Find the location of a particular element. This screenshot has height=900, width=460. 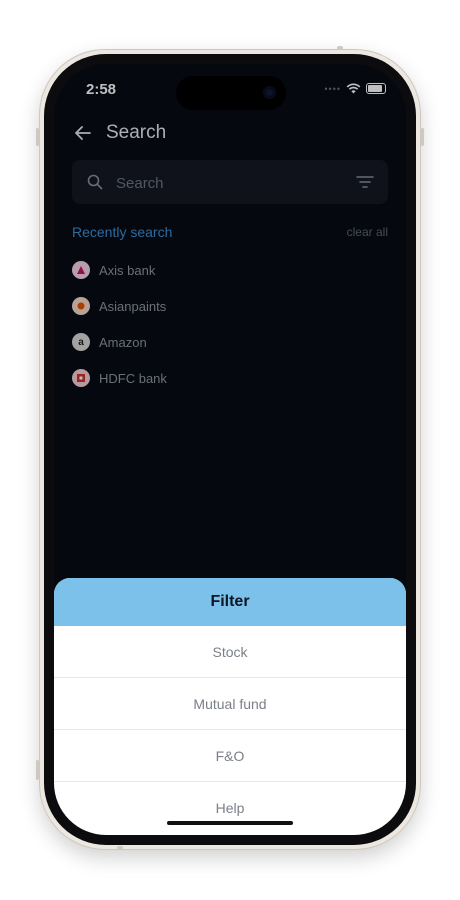

filter-option-stock: Stock is located at coordinates (230, 652).